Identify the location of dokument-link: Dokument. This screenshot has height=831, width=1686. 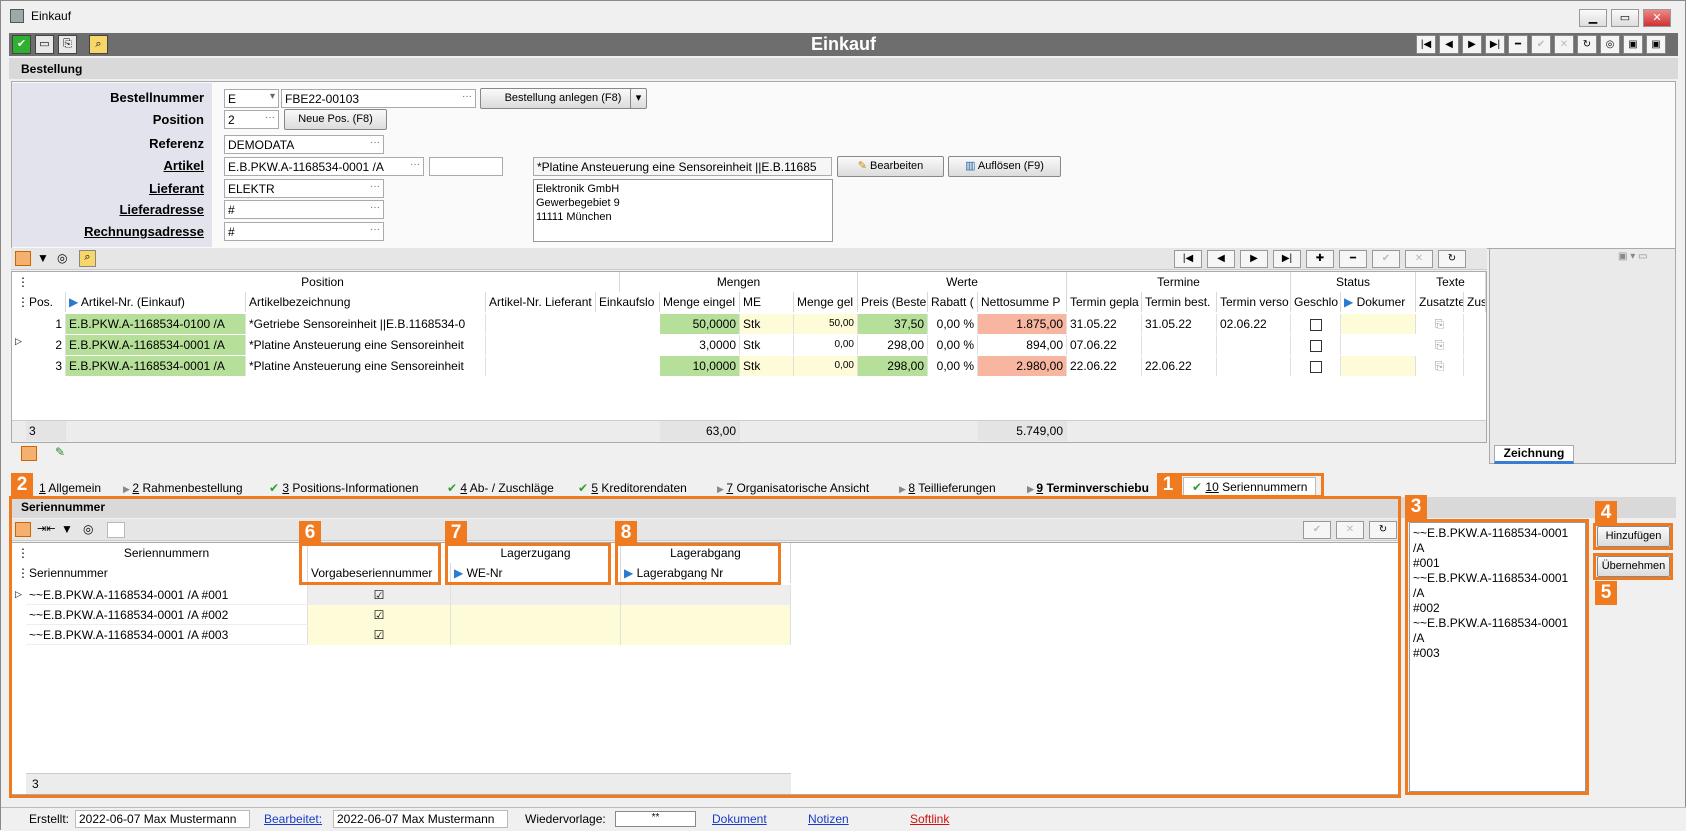
(739, 819).